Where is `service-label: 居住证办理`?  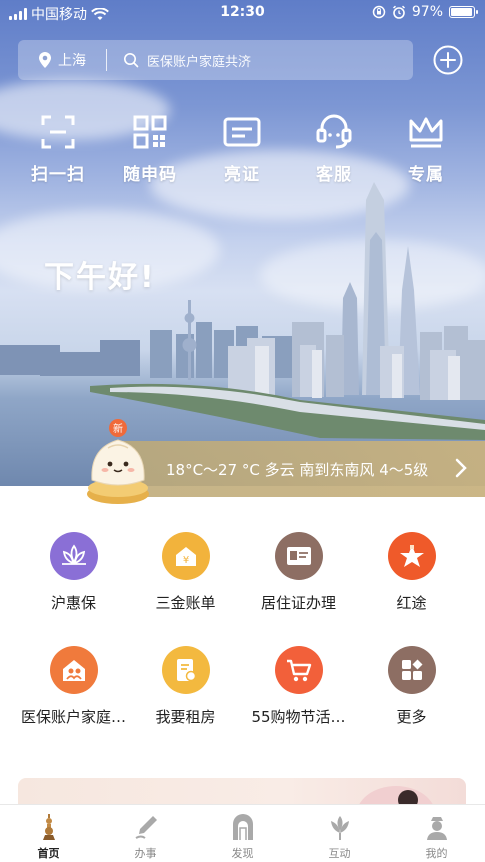 service-label: 居住证办理 is located at coordinates (298, 603).